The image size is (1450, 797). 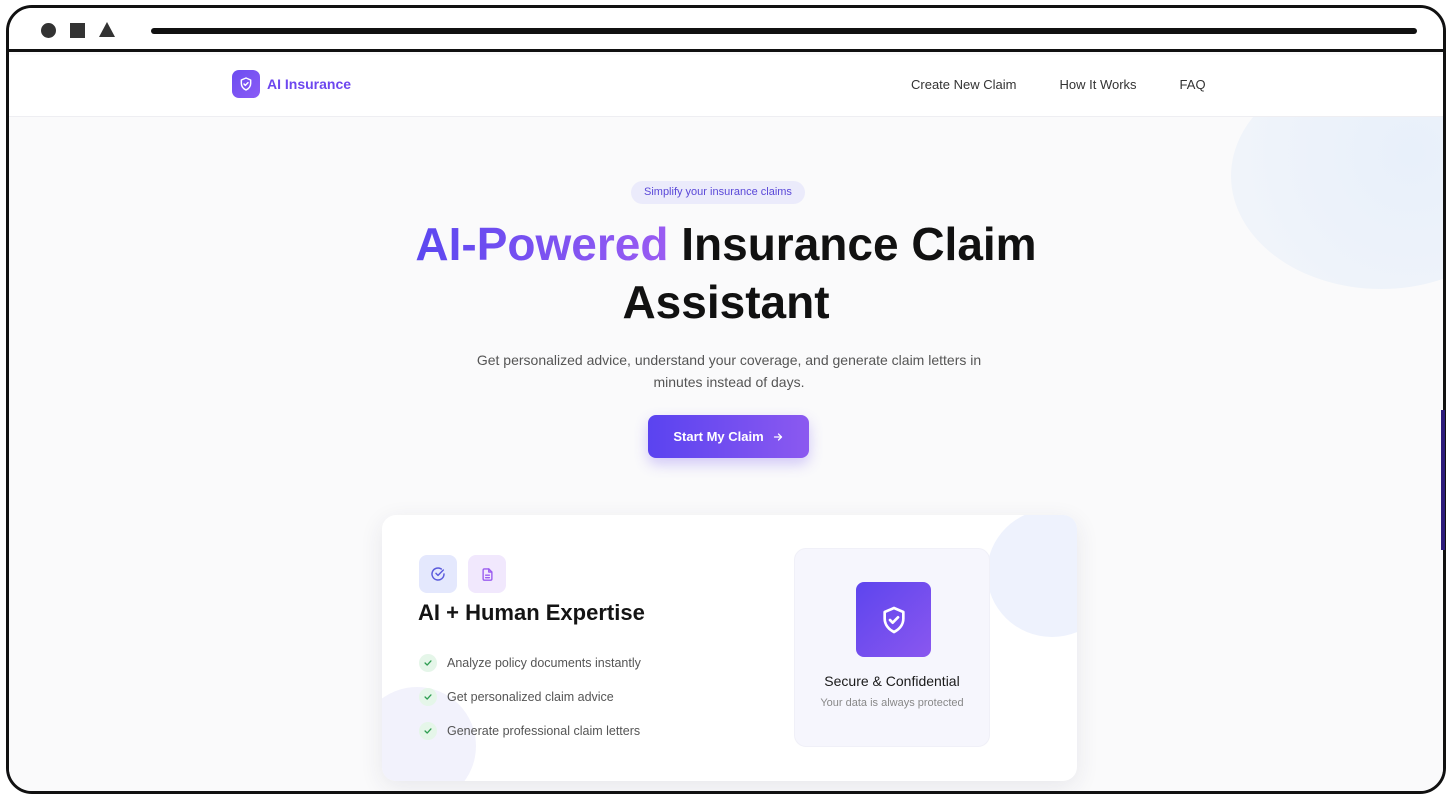 I want to click on start-my-claim-button: Start My Claim, so click(x=728, y=436).